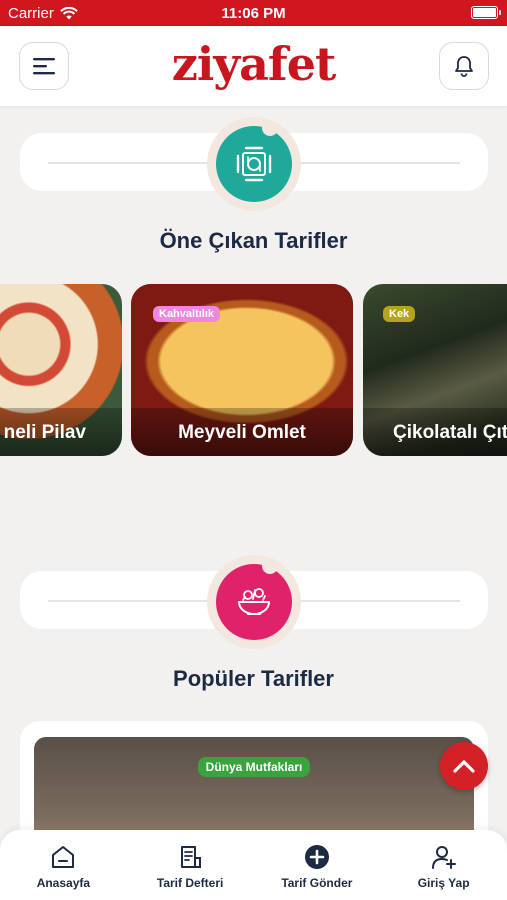 The width and height of the screenshot is (507, 900). What do you see at coordinates (63, 883) in the screenshot?
I see `tab-label: Anasayfa` at bounding box center [63, 883].